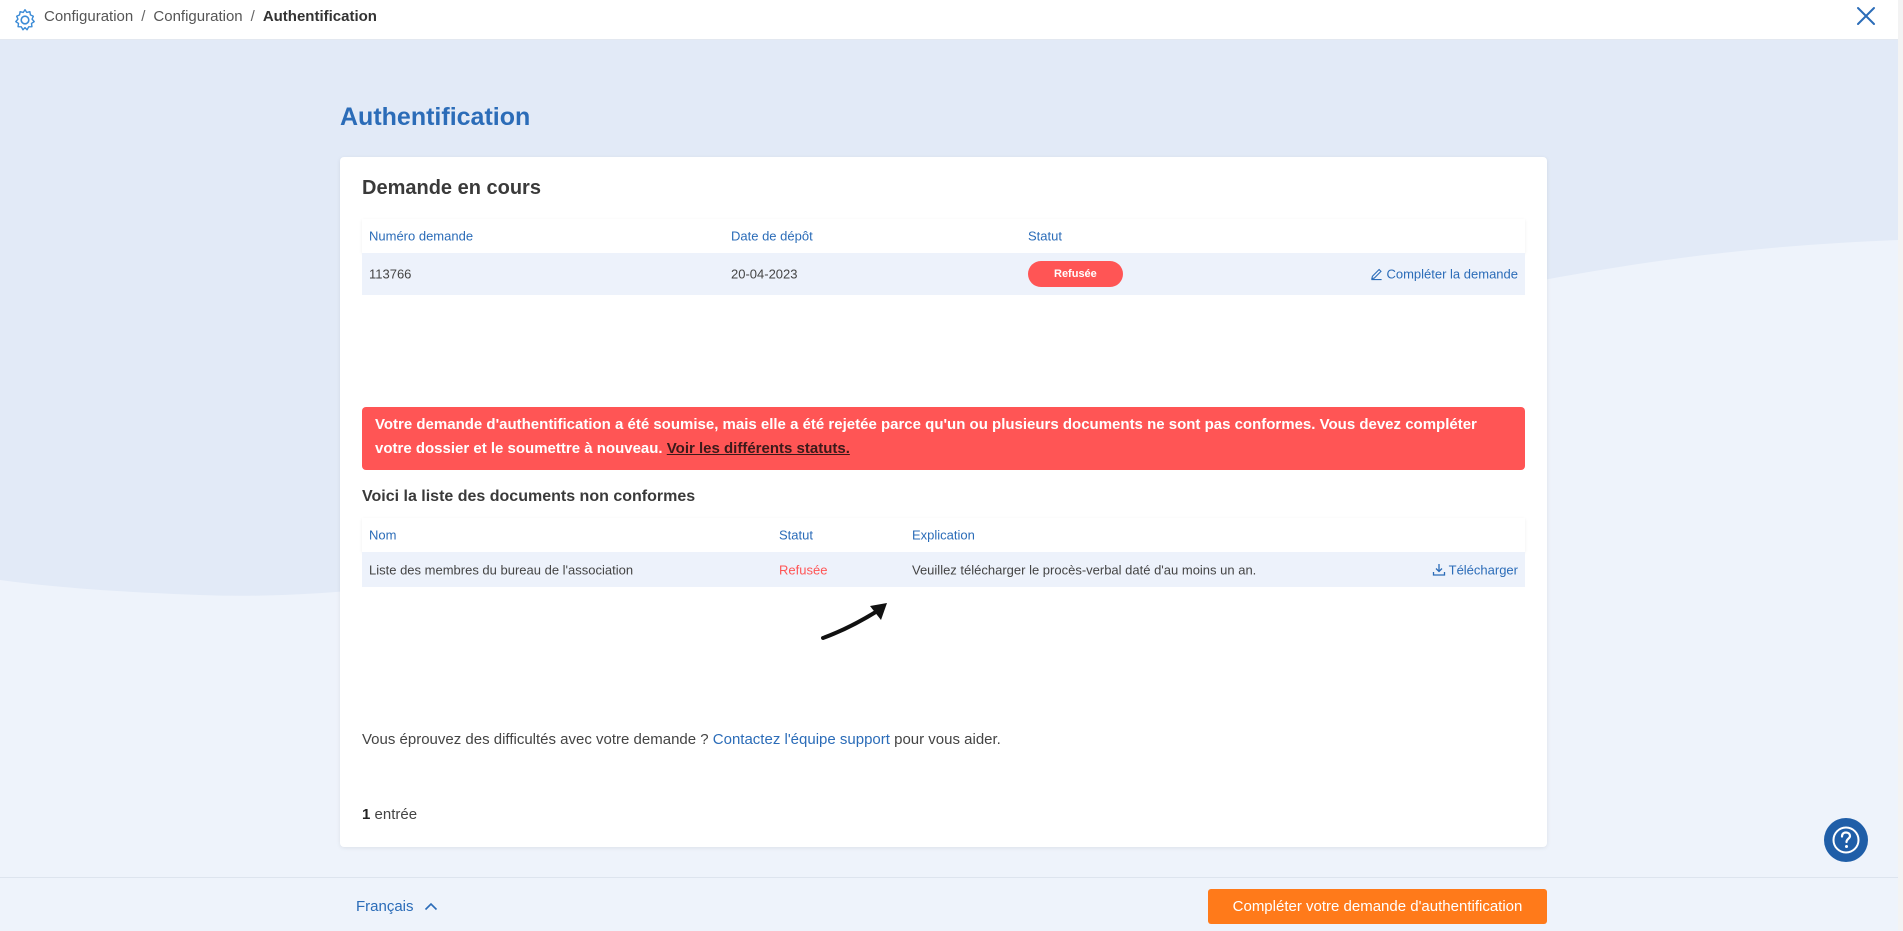 Image resolution: width=1903 pixels, height=931 pixels. What do you see at coordinates (383, 535) in the screenshot?
I see `column-header-name: Nom` at bounding box center [383, 535].